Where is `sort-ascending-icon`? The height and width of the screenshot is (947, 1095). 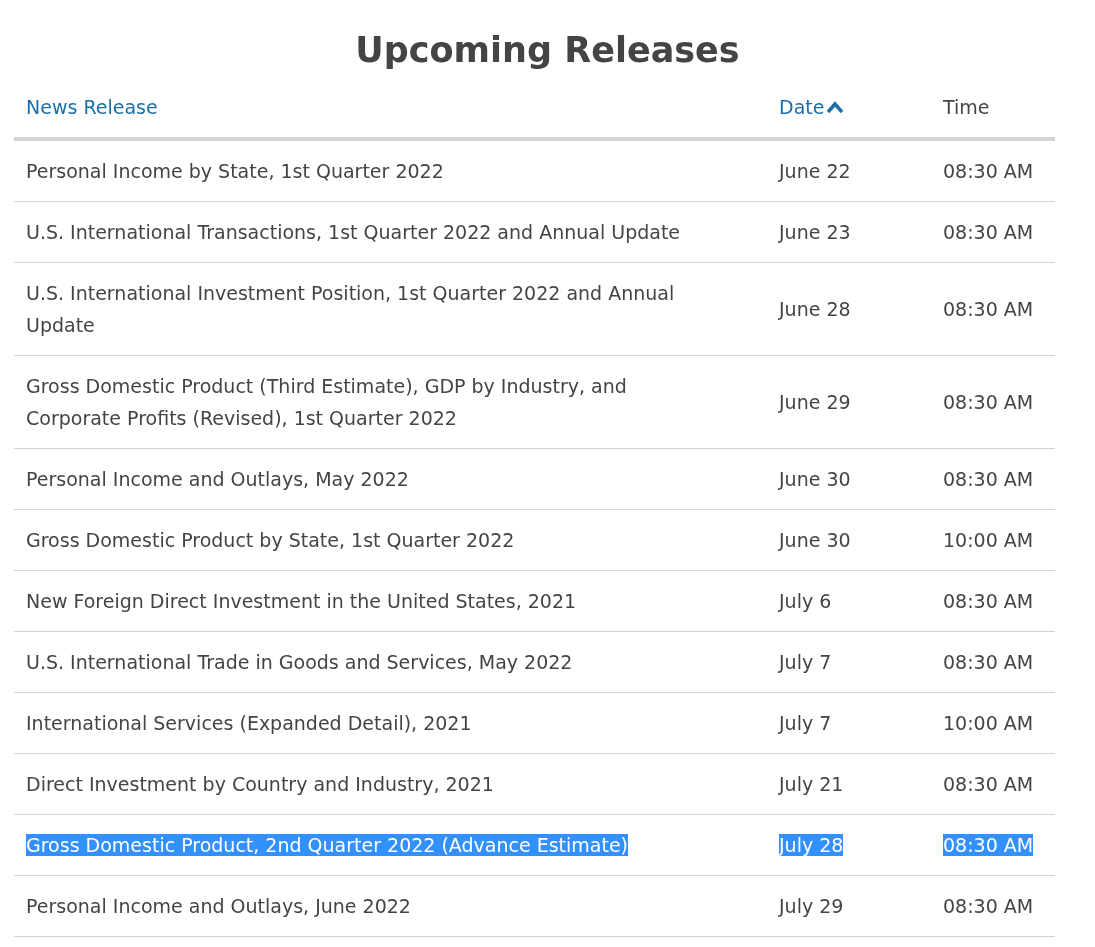
sort-ascending-icon is located at coordinates (835, 107).